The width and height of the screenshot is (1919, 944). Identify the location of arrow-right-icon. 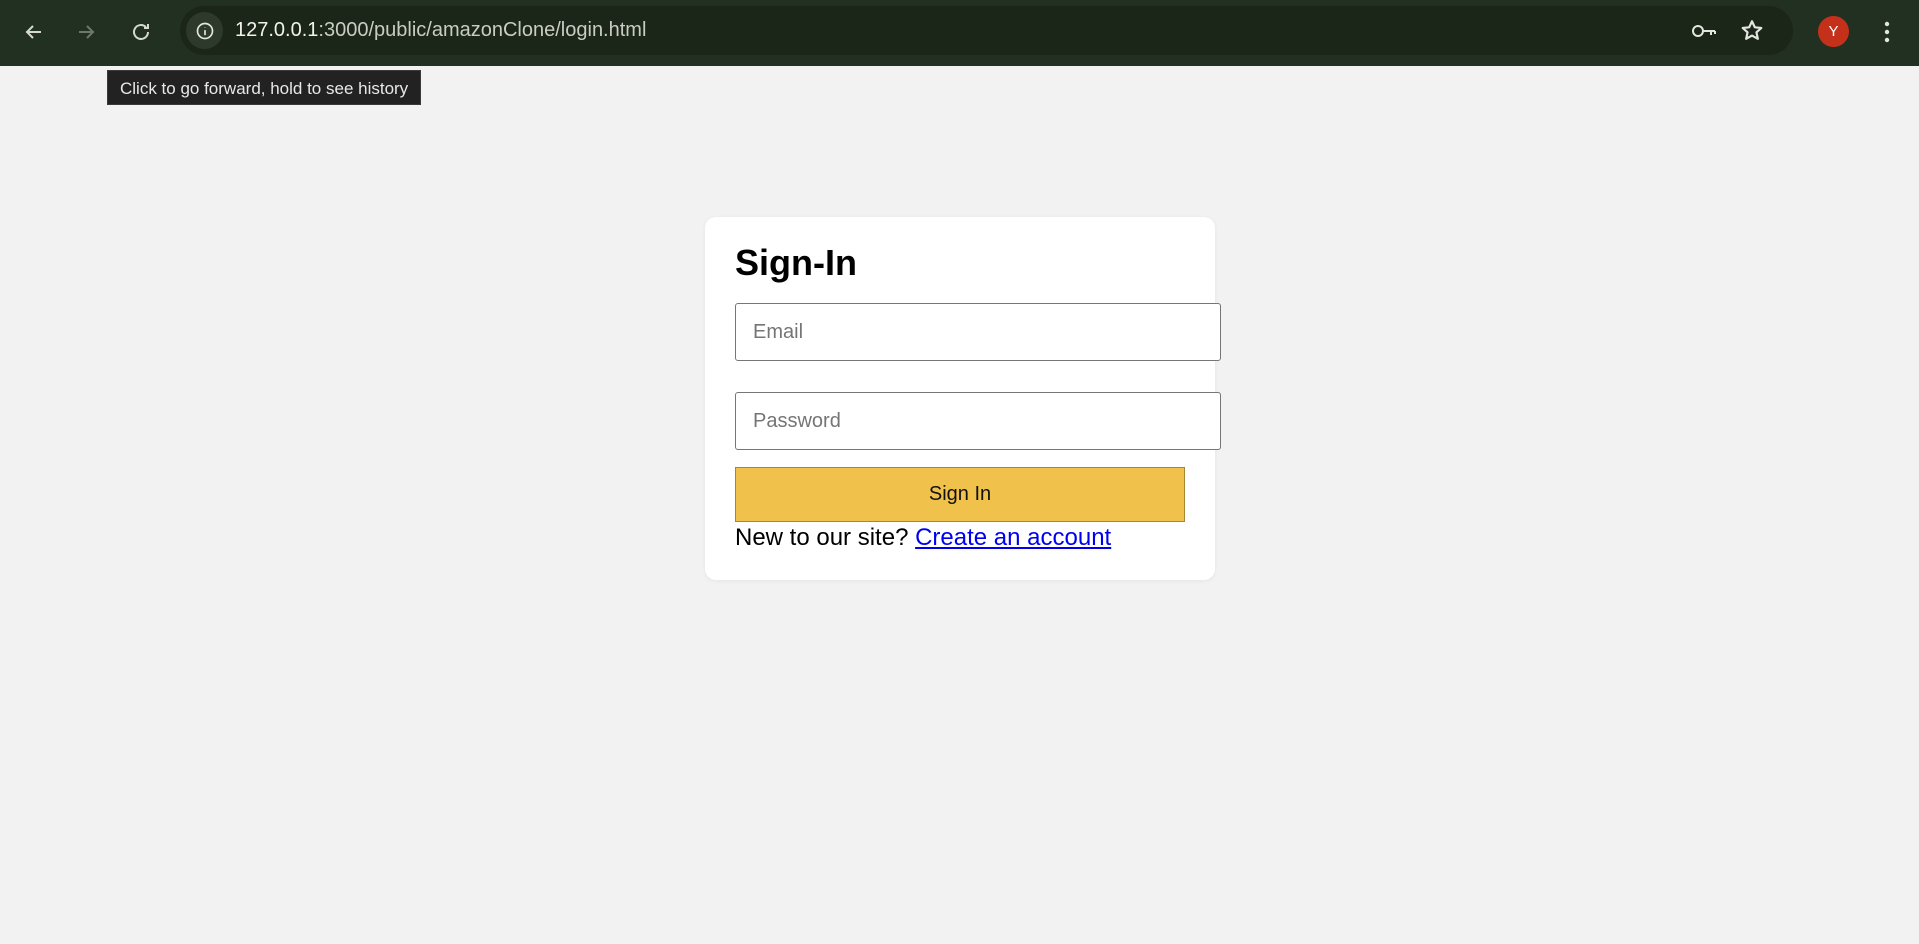
(87, 32).